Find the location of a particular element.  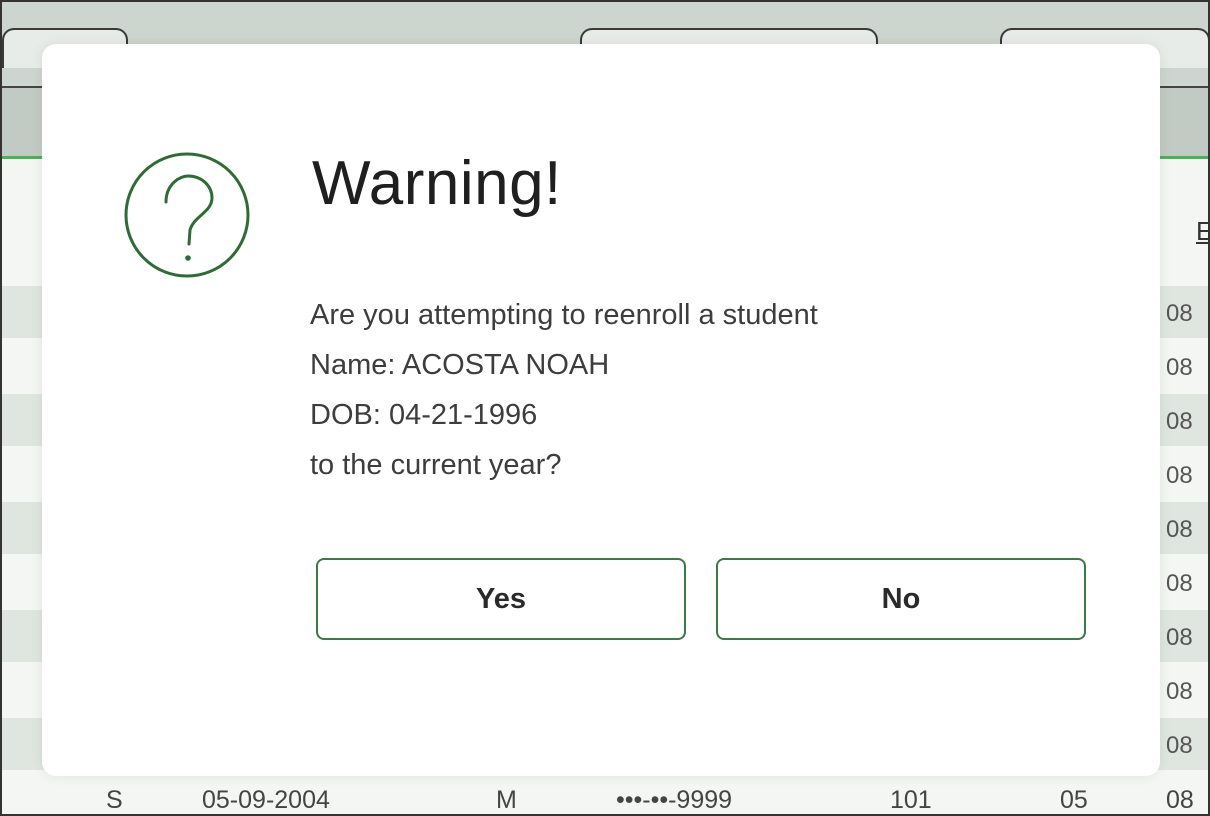

message-line: to the current year? is located at coordinates (436, 465).